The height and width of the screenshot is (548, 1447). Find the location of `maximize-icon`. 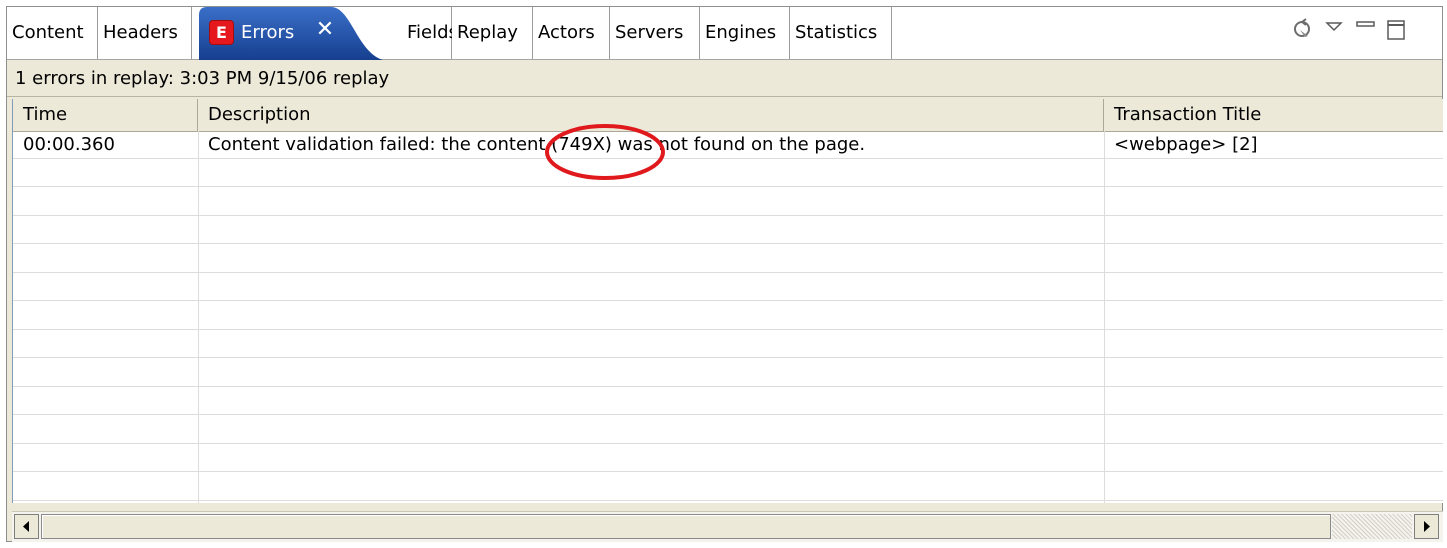

maximize-icon is located at coordinates (1396, 30).